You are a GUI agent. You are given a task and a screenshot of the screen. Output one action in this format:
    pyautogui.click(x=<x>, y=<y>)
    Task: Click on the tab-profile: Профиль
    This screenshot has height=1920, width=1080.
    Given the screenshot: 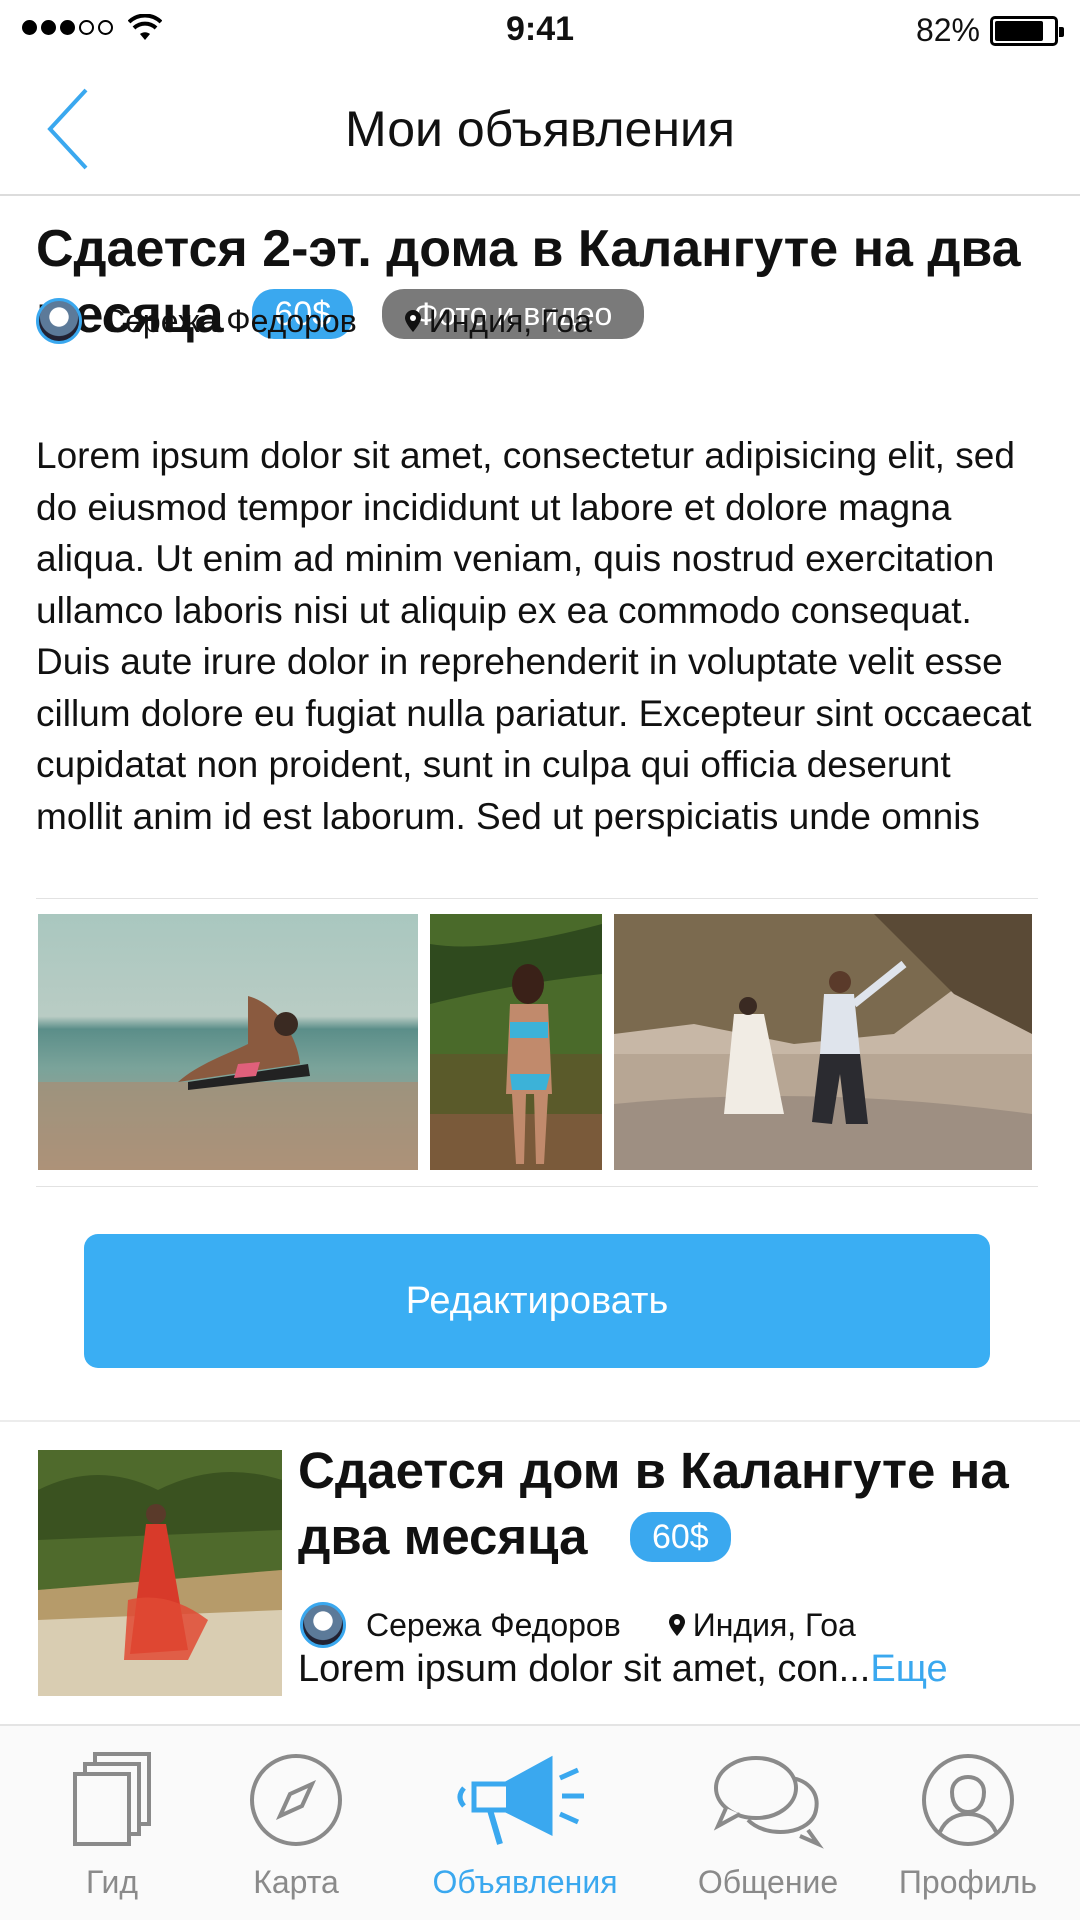 What is the action you would take?
    pyautogui.click(x=968, y=1823)
    